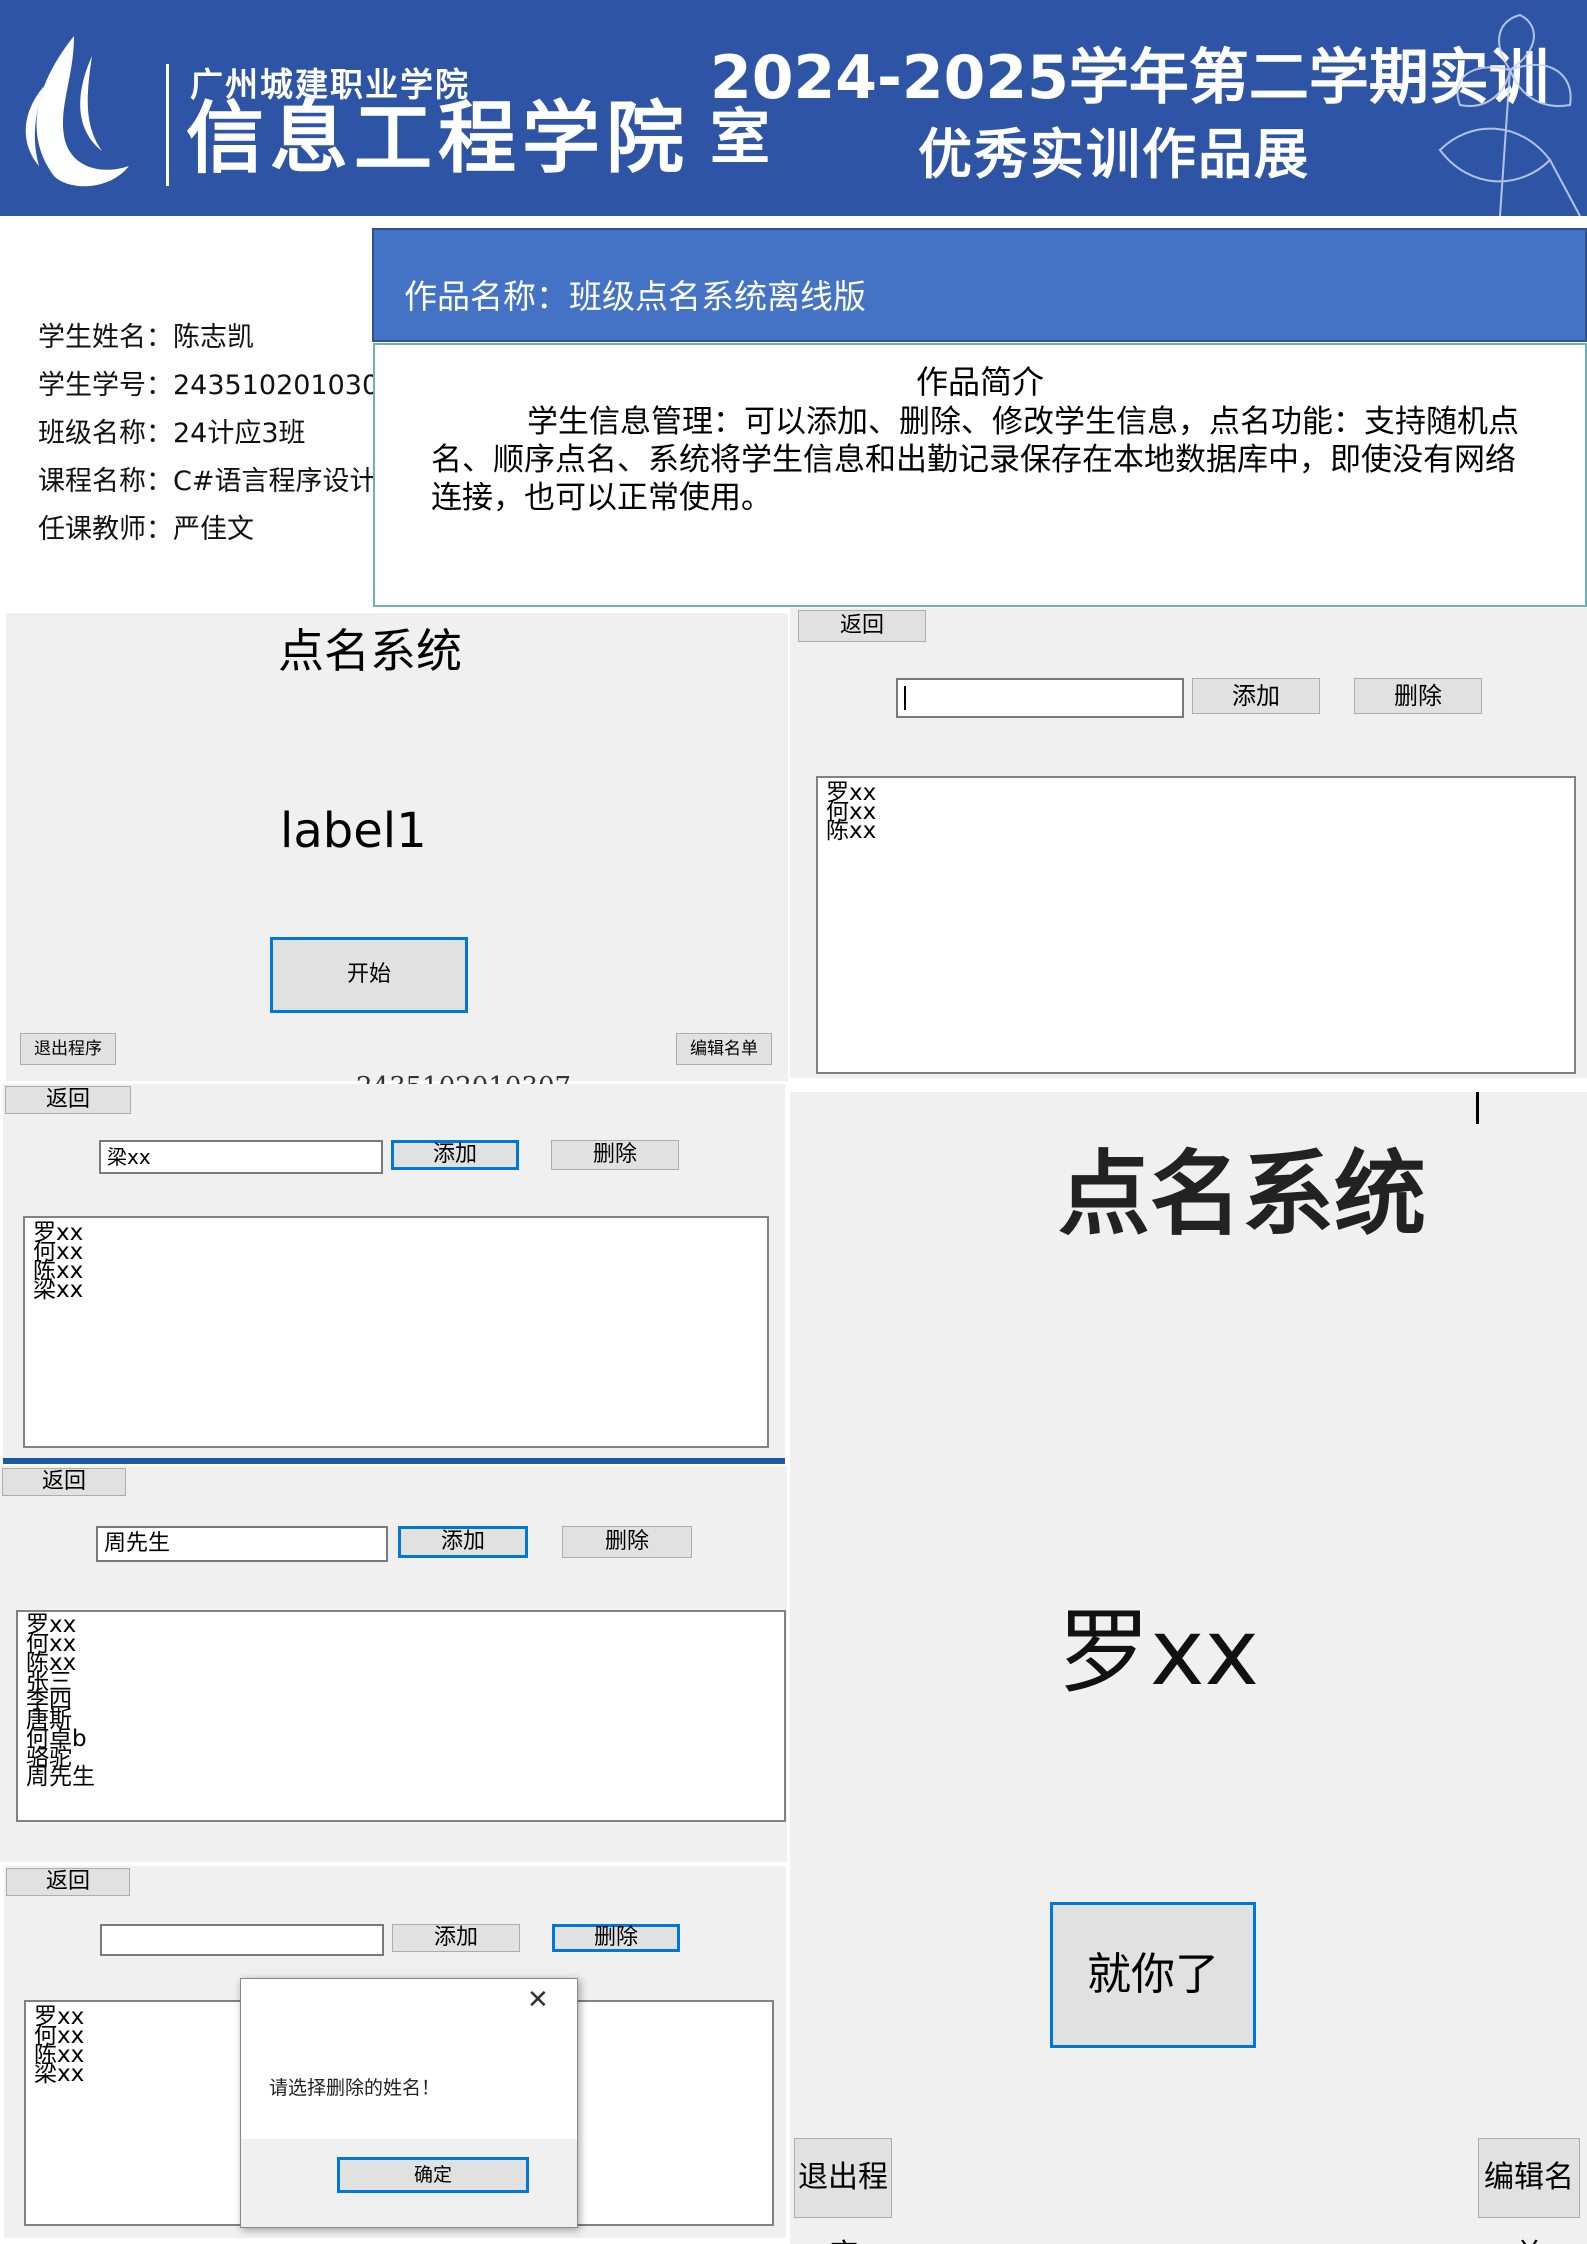 This screenshot has height=2244, width=1587. What do you see at coordinates (1477, 1108) in the screenshot?
I see `connector-line` at bounding box center [1477, 1108].